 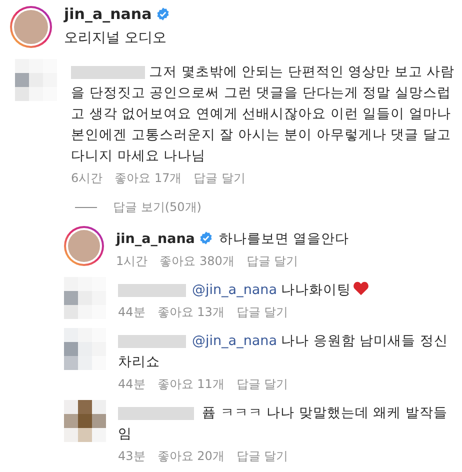 What do you see at coordinates (197, 261) in the screenshot?
I see `likes-count: 좋아요 380개` at bounding box center [197, 261].